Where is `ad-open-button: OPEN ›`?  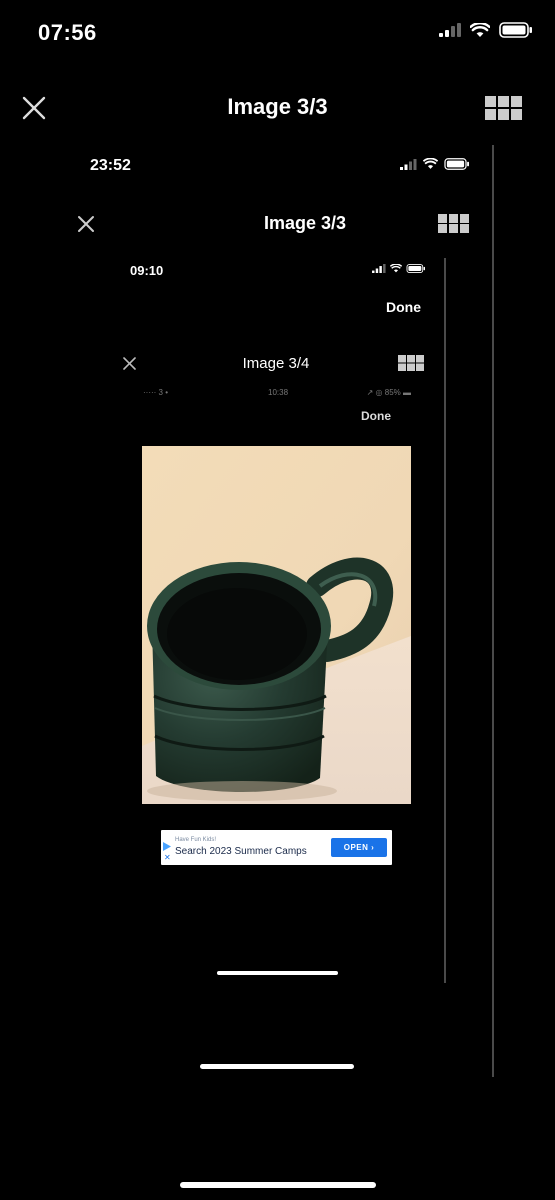
ad-open-button: OPEN › is located at coordinates (359, 847).